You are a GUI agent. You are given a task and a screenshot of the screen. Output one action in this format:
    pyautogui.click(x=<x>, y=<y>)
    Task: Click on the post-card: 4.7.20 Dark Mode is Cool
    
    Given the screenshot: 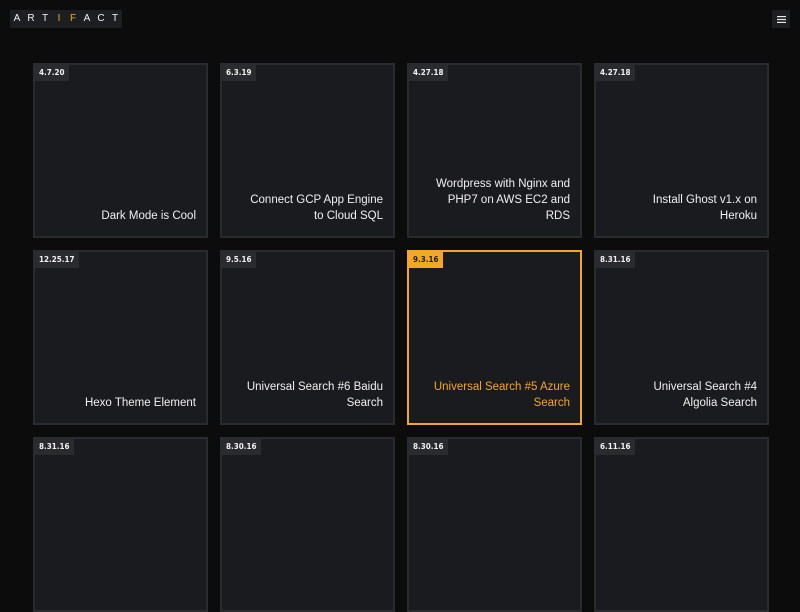 What is the action you would take?
    pyautogui.click(x=120, y=150)
    